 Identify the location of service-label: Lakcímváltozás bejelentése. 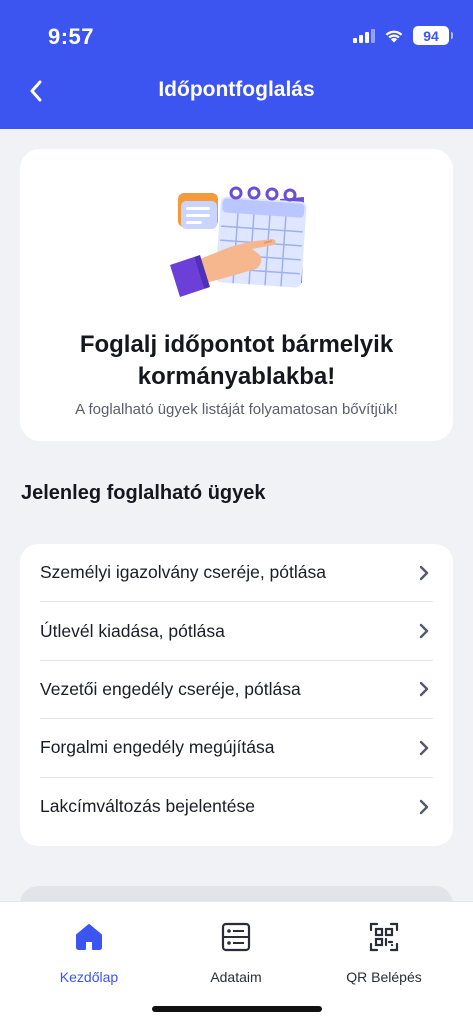
(147, 806).